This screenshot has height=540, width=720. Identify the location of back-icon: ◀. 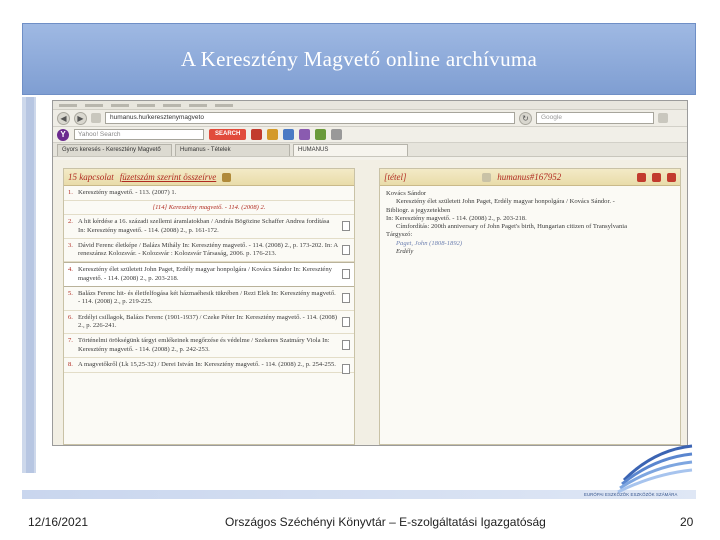
(63, 118).